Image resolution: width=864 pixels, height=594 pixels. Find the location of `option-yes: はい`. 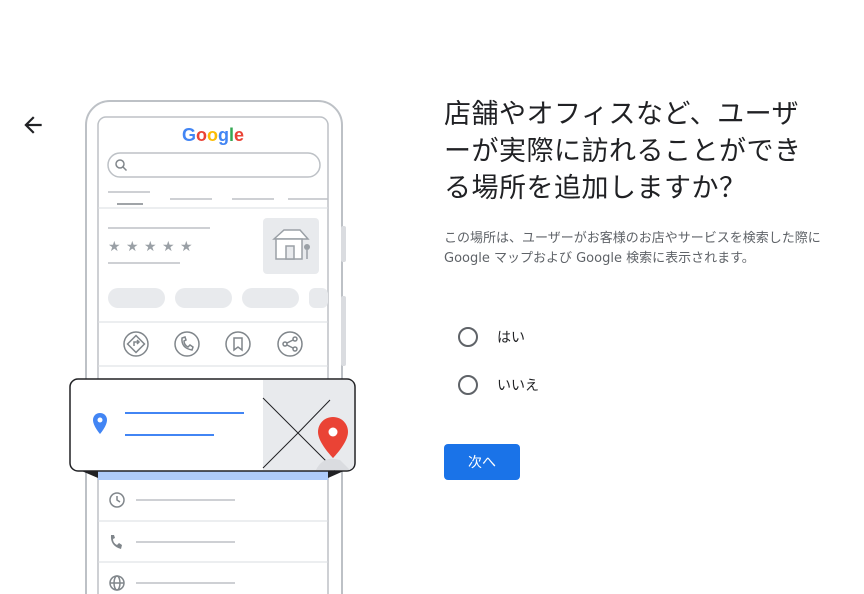

option-yes: はい is located at coordinates (634, 337).